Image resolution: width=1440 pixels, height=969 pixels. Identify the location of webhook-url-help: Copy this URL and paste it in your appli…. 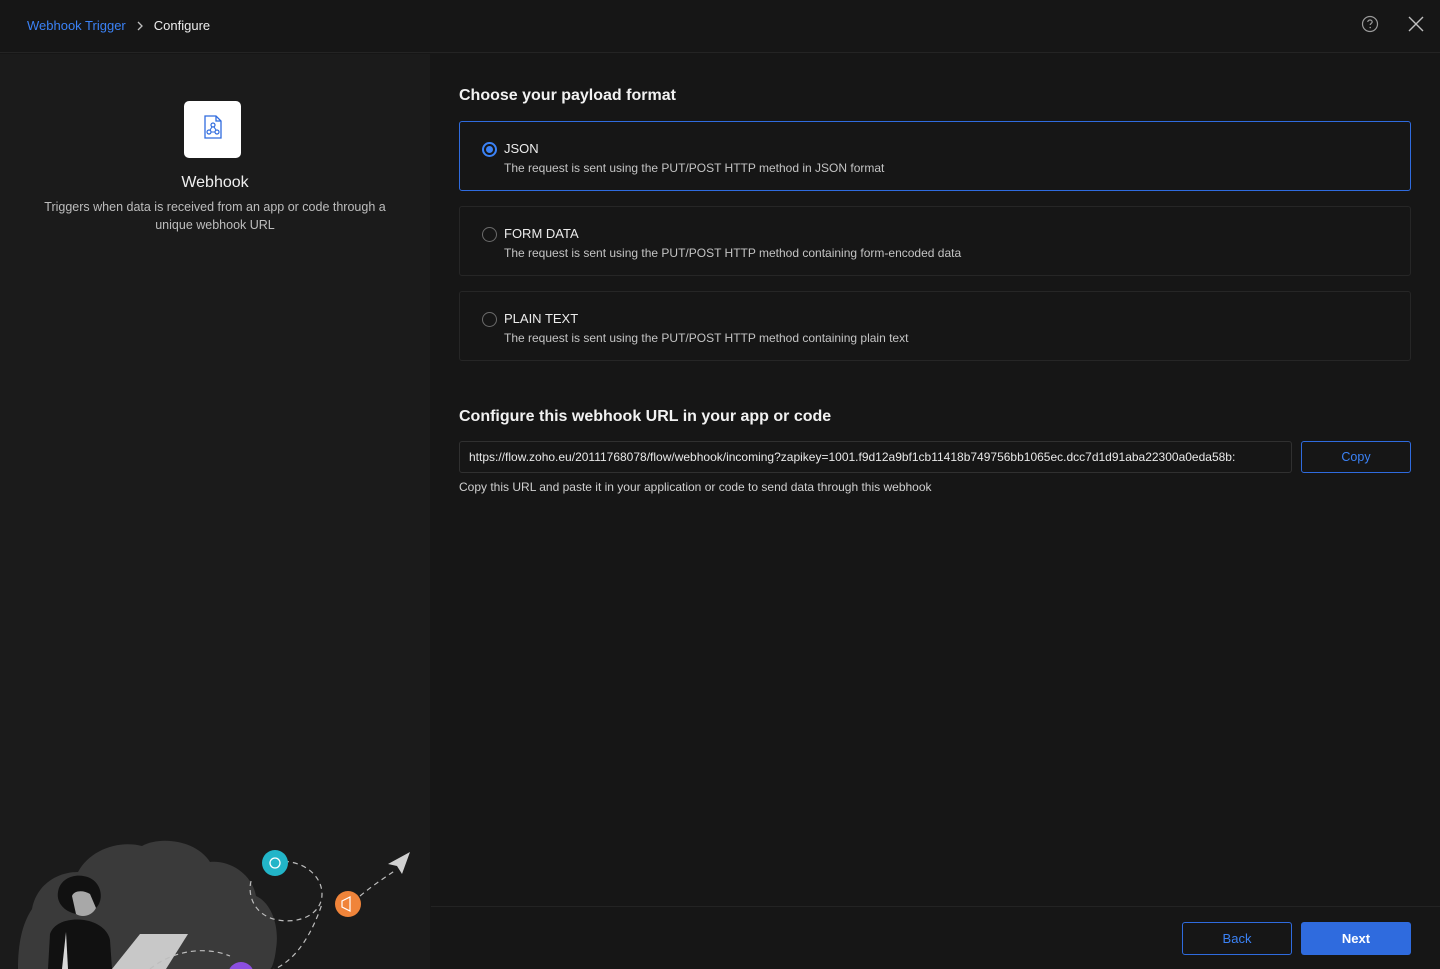
(695, 487).